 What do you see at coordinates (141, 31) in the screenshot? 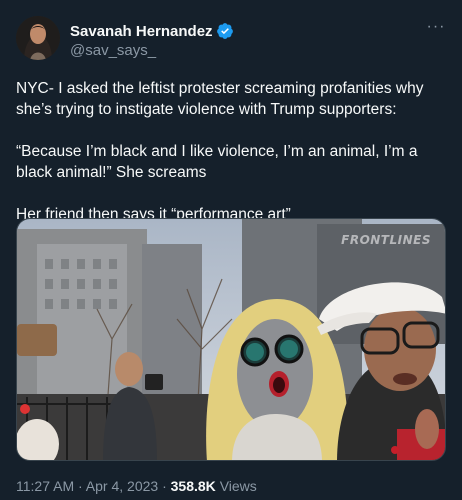
I see `display-name: Savanah Hernandez` at bounding box center [141, 31].